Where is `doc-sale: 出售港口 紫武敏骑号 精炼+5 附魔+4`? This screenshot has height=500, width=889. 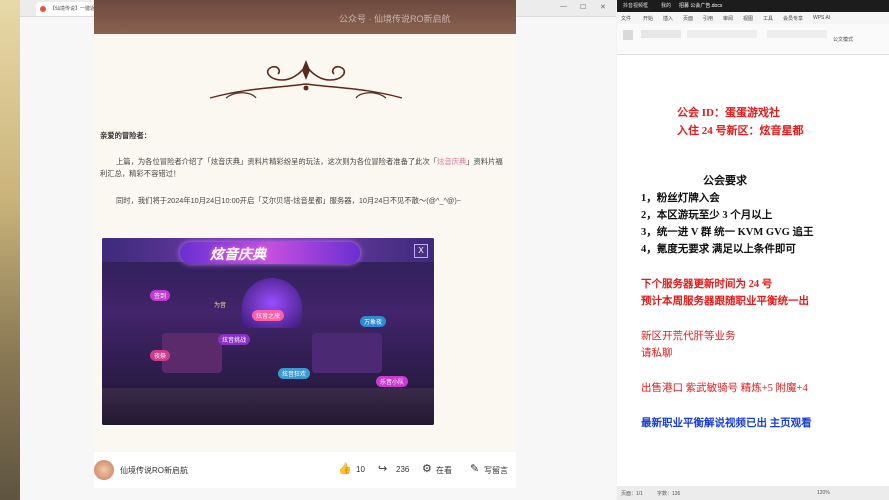
doc-sale: 出售港口 紫武敏骑号 精炼+5 附魔+4 is located at coordinates (724, 388).